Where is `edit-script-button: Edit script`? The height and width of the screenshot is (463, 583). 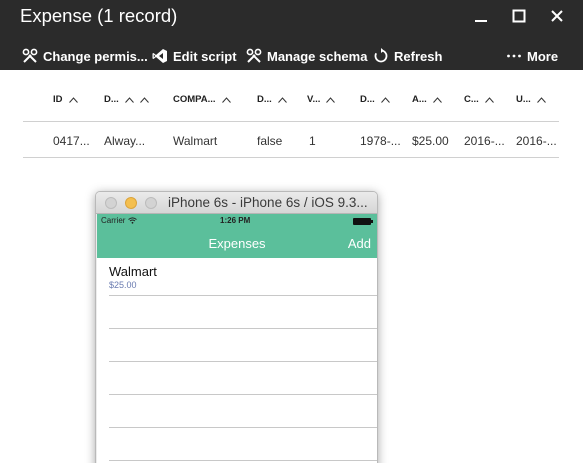 edit-script-button: Edit script is located at coordinates (194, 56).